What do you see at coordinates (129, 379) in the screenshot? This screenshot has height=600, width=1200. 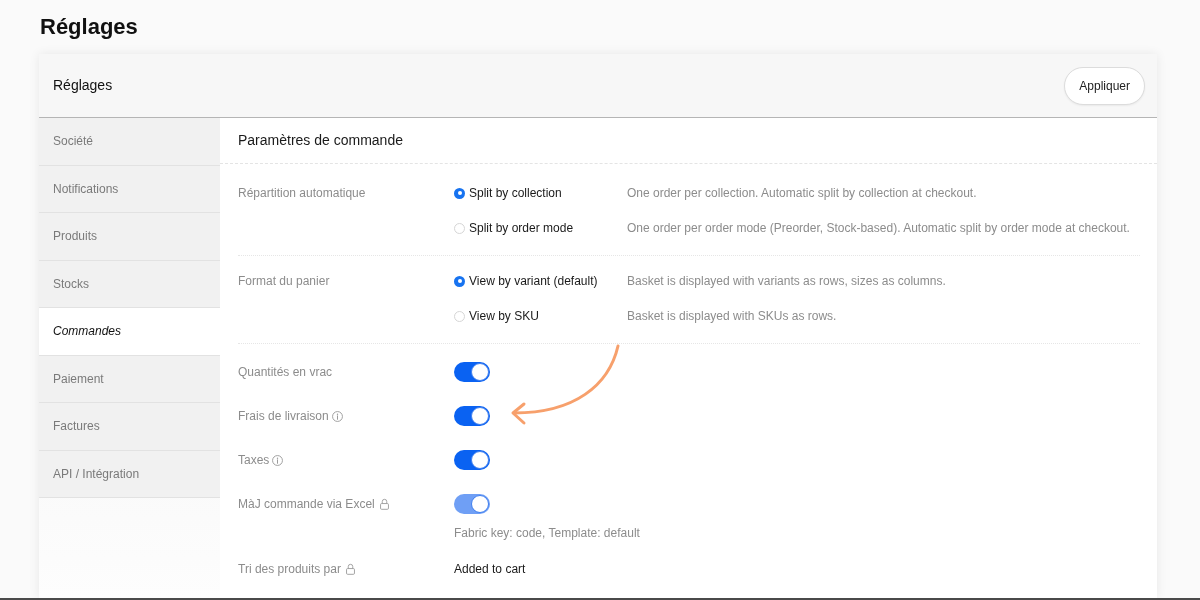 I see `sidebar-item: Paiement` at bounding box center [129, 379].